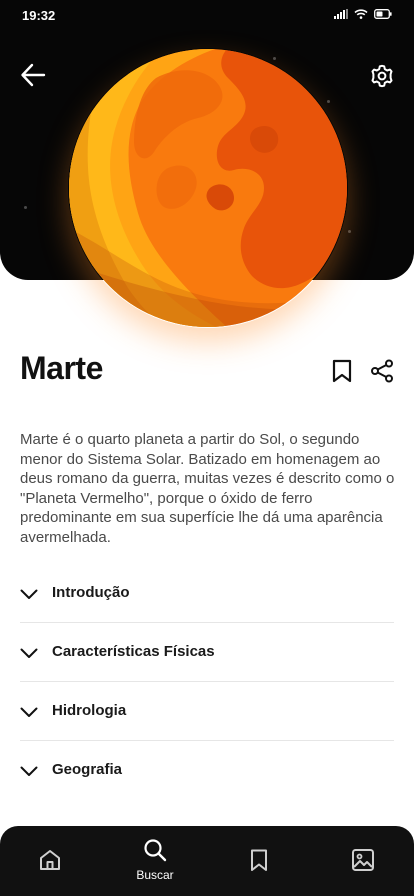 The image size is (414, 896). What do you see at coordinates (207, 770) in the screenshot?
I see `accordion-item-geografia: Geografia` at bounding box center [207, 770].